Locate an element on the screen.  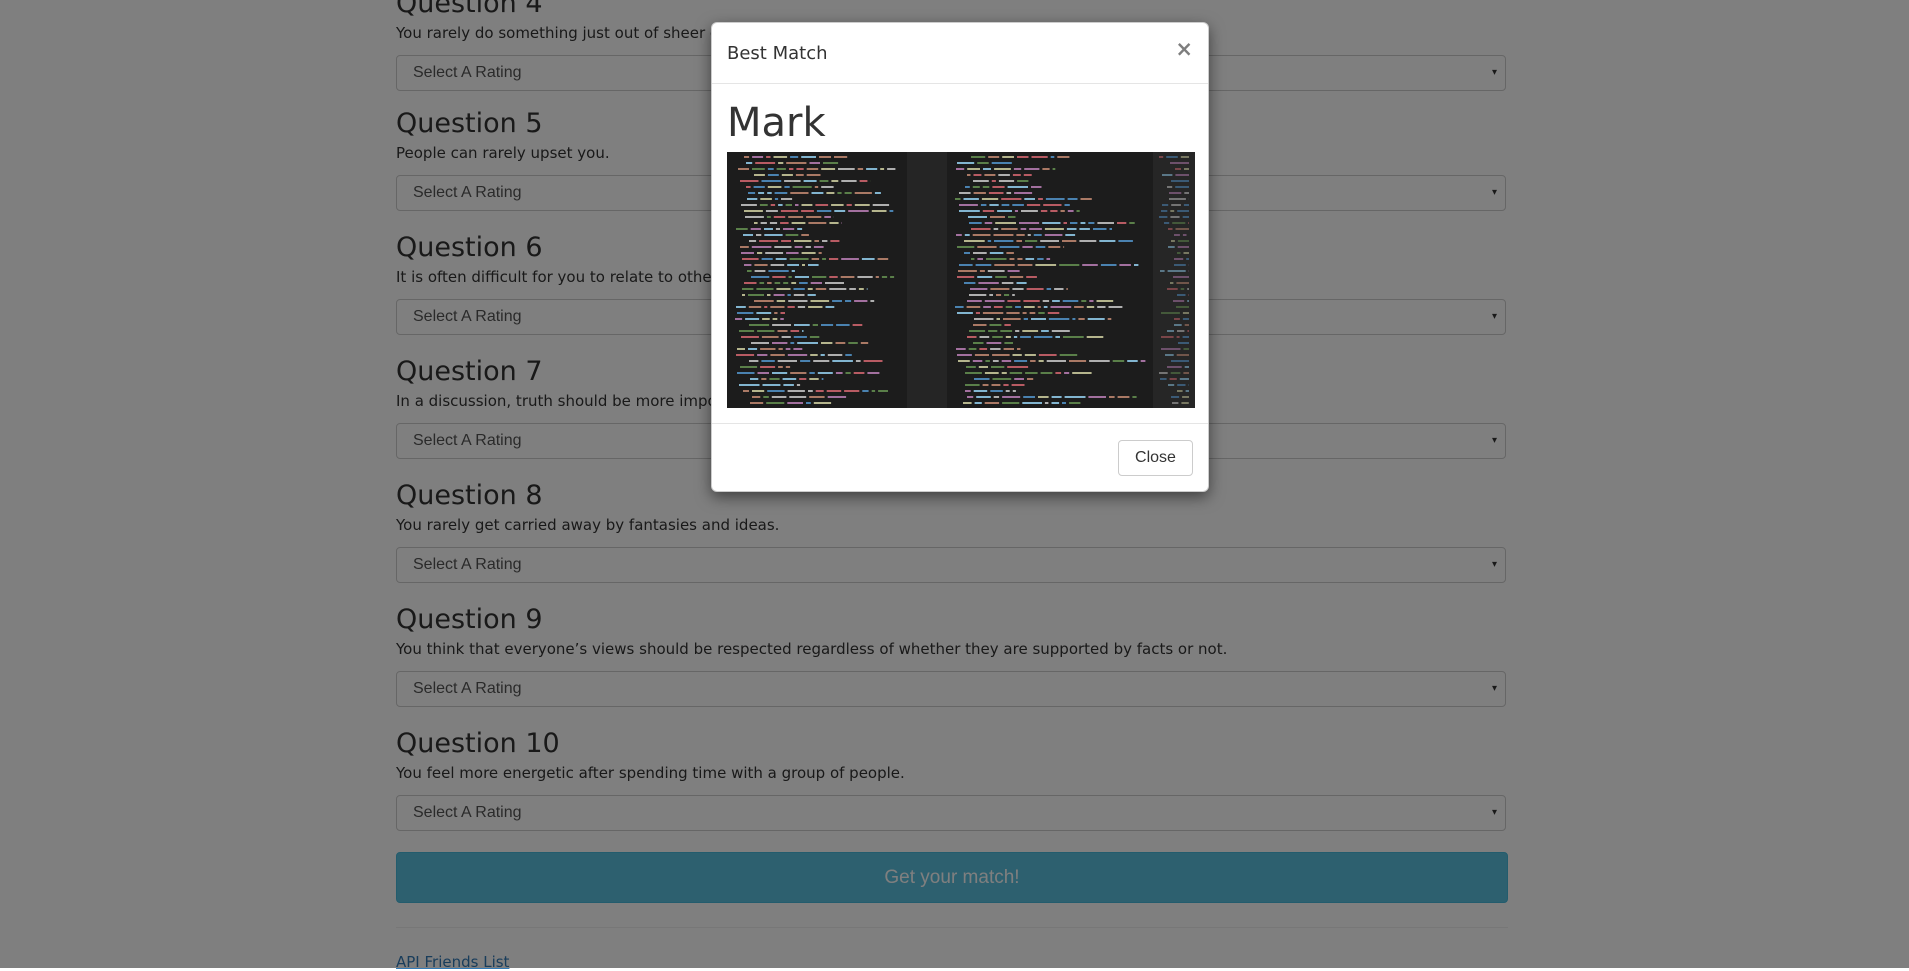
match-name: Mark is located at coordinates (776, 123).